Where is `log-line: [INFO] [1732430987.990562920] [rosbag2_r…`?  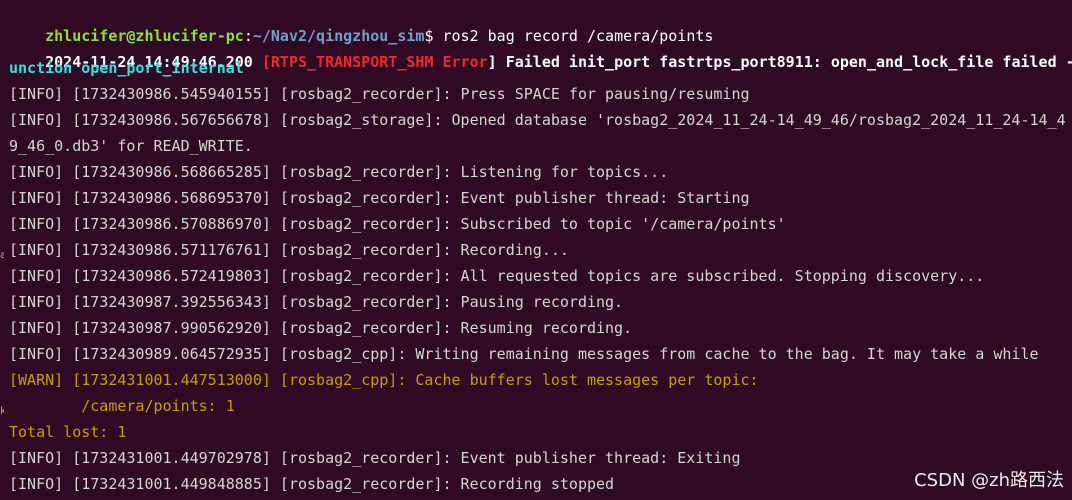
log-line: [INFO] [1732430987.990562920] [rosbag2_r… is located at coordinates (321, 328).